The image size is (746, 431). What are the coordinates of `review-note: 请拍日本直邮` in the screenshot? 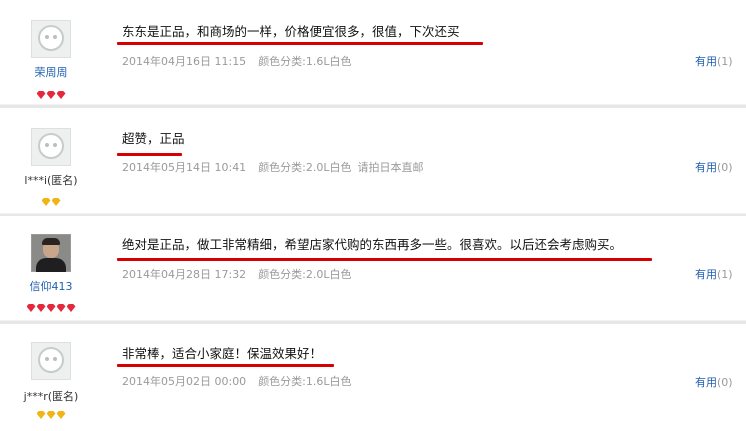 It's located at (390, 167).